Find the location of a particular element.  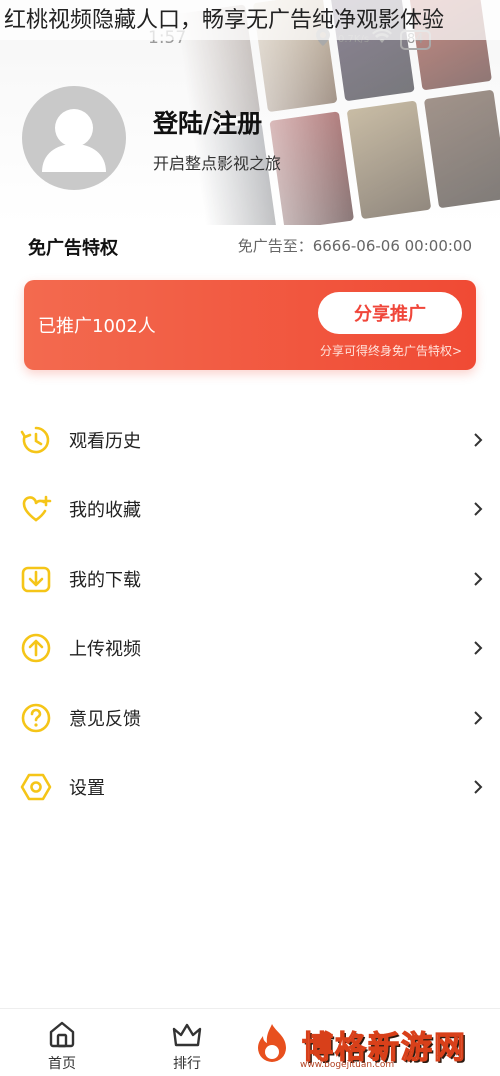

watermark-url: www.bogejituan.com is located at coordinates (347, 1065).